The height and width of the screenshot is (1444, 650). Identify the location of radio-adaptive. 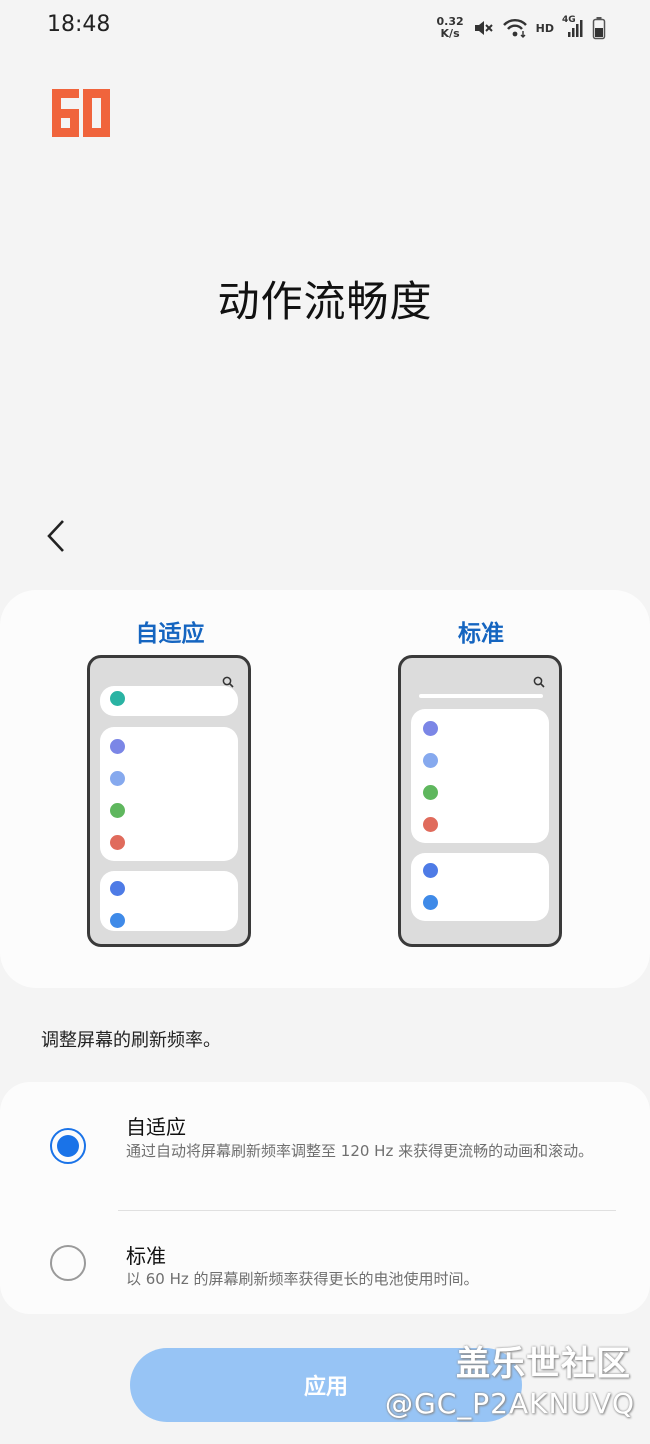
(68, 1146).